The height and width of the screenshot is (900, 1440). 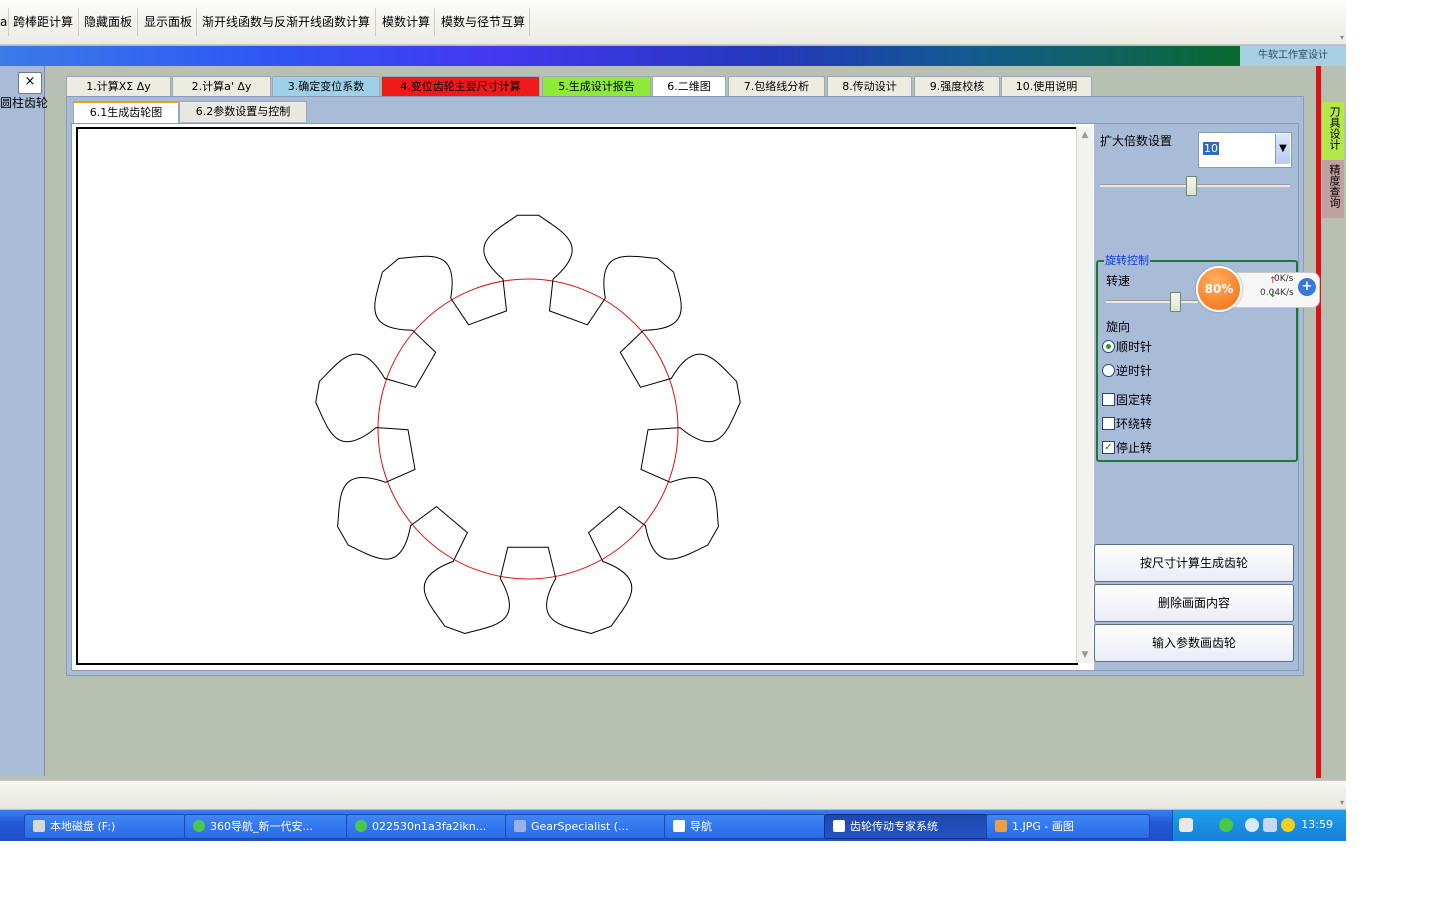 What do you see at coordinates (1108, 370) in the screenshot?
I see `counterclockwise-radio` at bounding box center [1108, 370].